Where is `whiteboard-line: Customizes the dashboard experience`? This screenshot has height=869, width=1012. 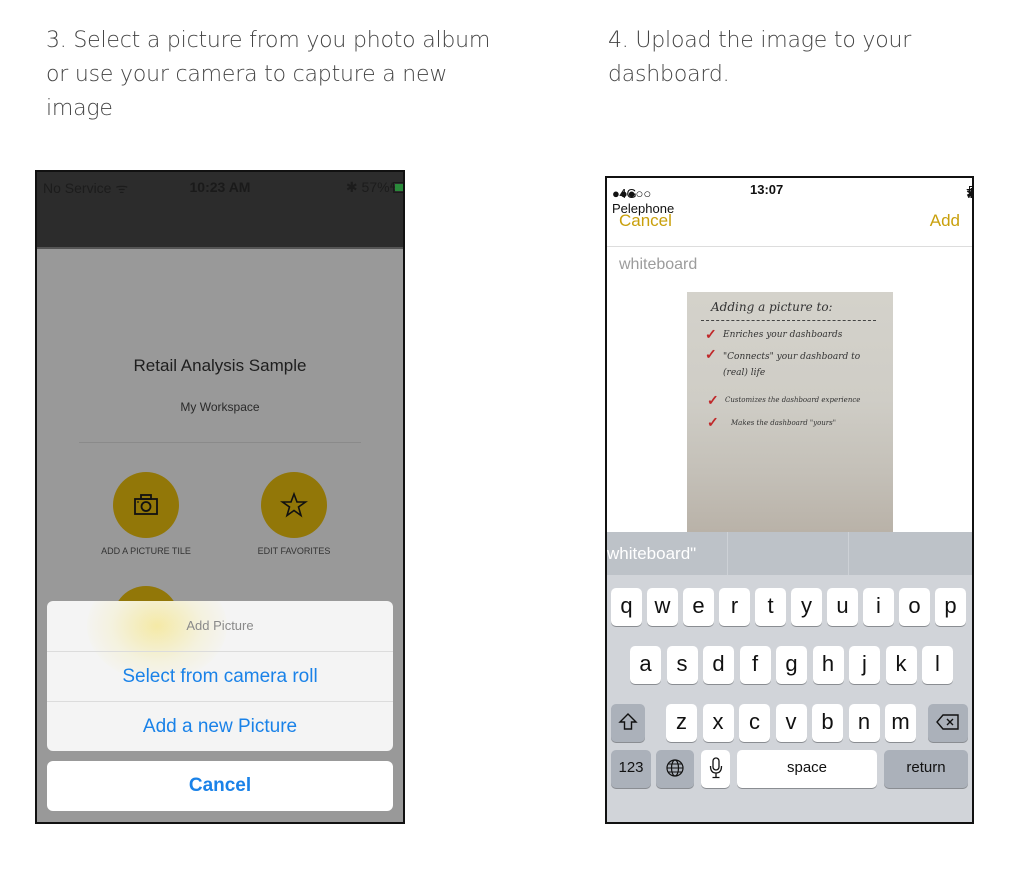
whiteboard-line: Customizes the dashboard experience is located at coordinates (793, 400).